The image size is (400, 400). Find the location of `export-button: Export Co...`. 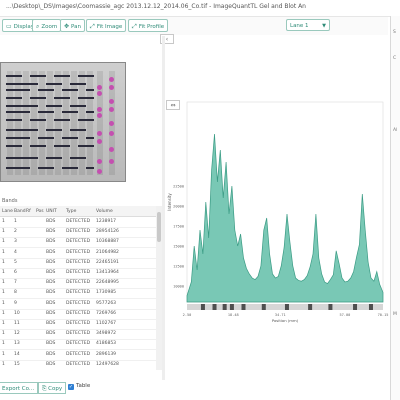

export-button: Export Co... is located at coordinates (19, 388).